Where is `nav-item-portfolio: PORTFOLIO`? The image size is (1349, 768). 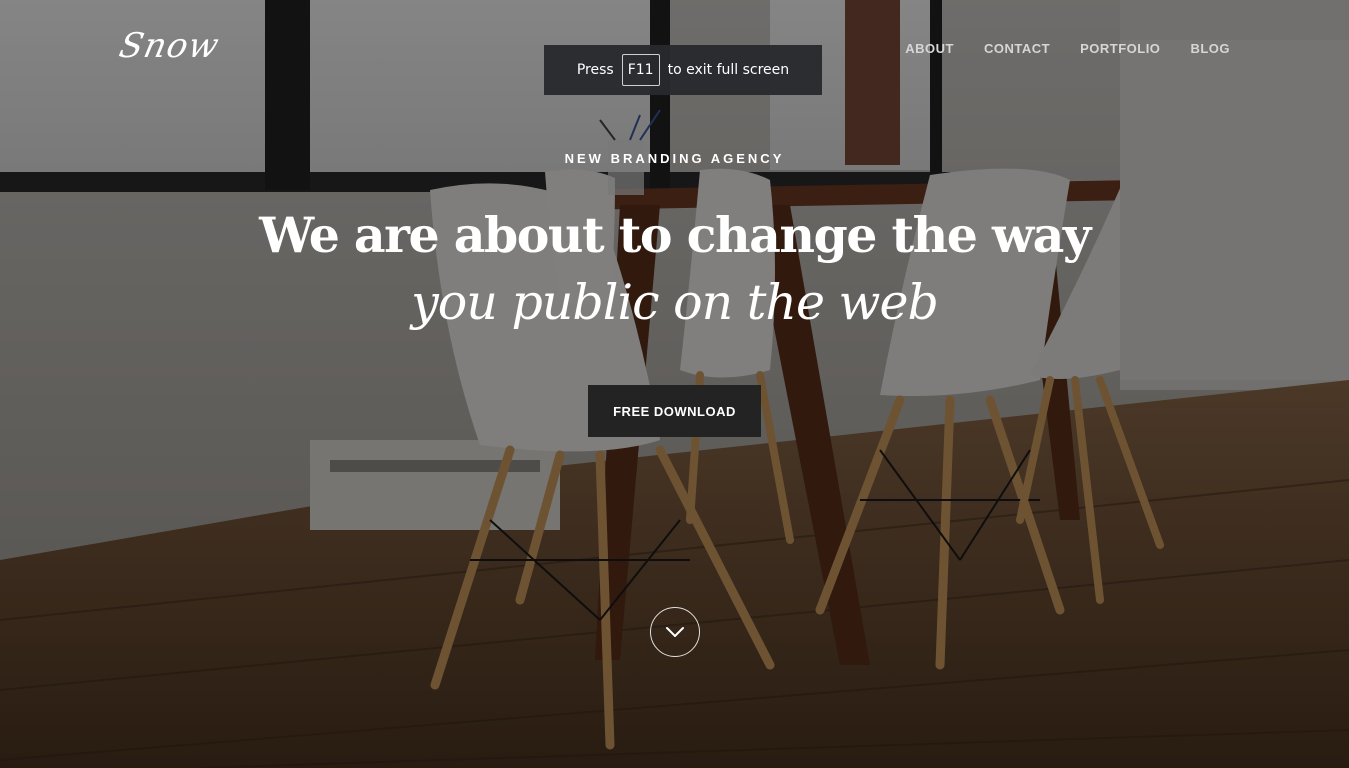 nav-item-portfolio: PORTFOLIO is located at coordinates (1120, 48).